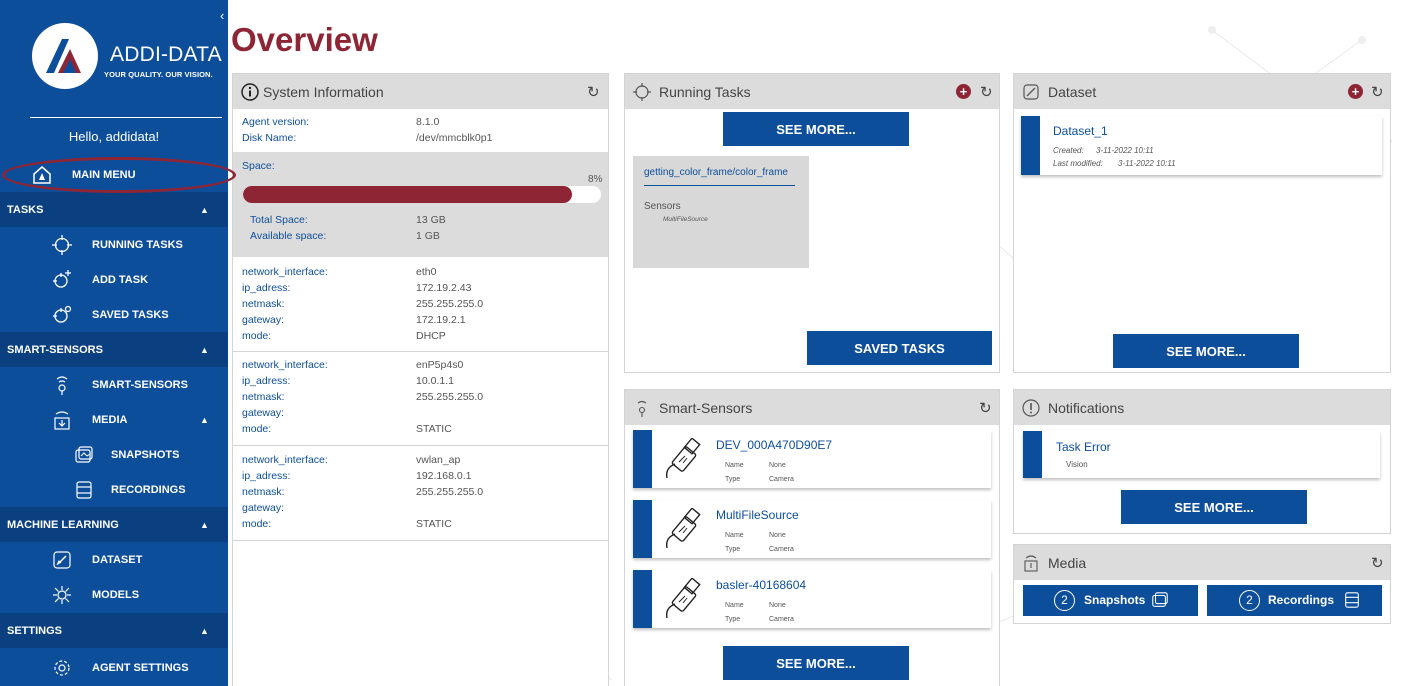 This screenshot has height=686, width=1403. Describe the element at coordinates (1355, 91) in the screenshot. I see `add-dataset-icon: +` at that location.